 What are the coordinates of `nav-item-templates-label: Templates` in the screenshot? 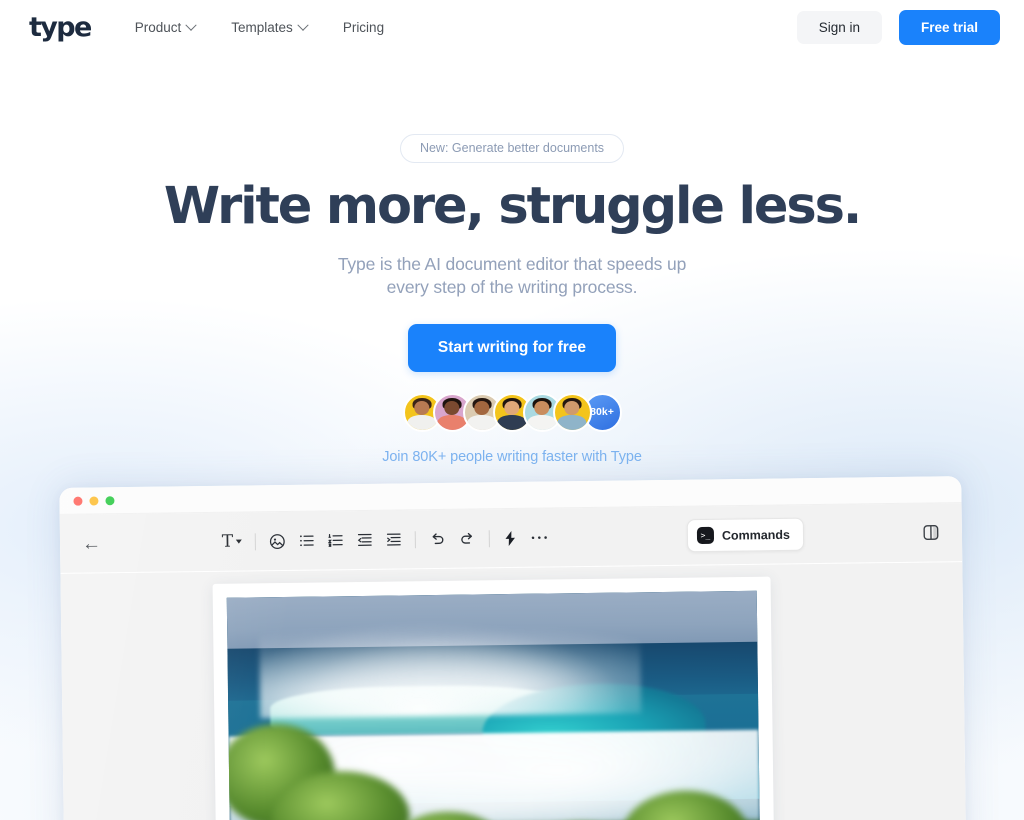 It's located at (262, 27).